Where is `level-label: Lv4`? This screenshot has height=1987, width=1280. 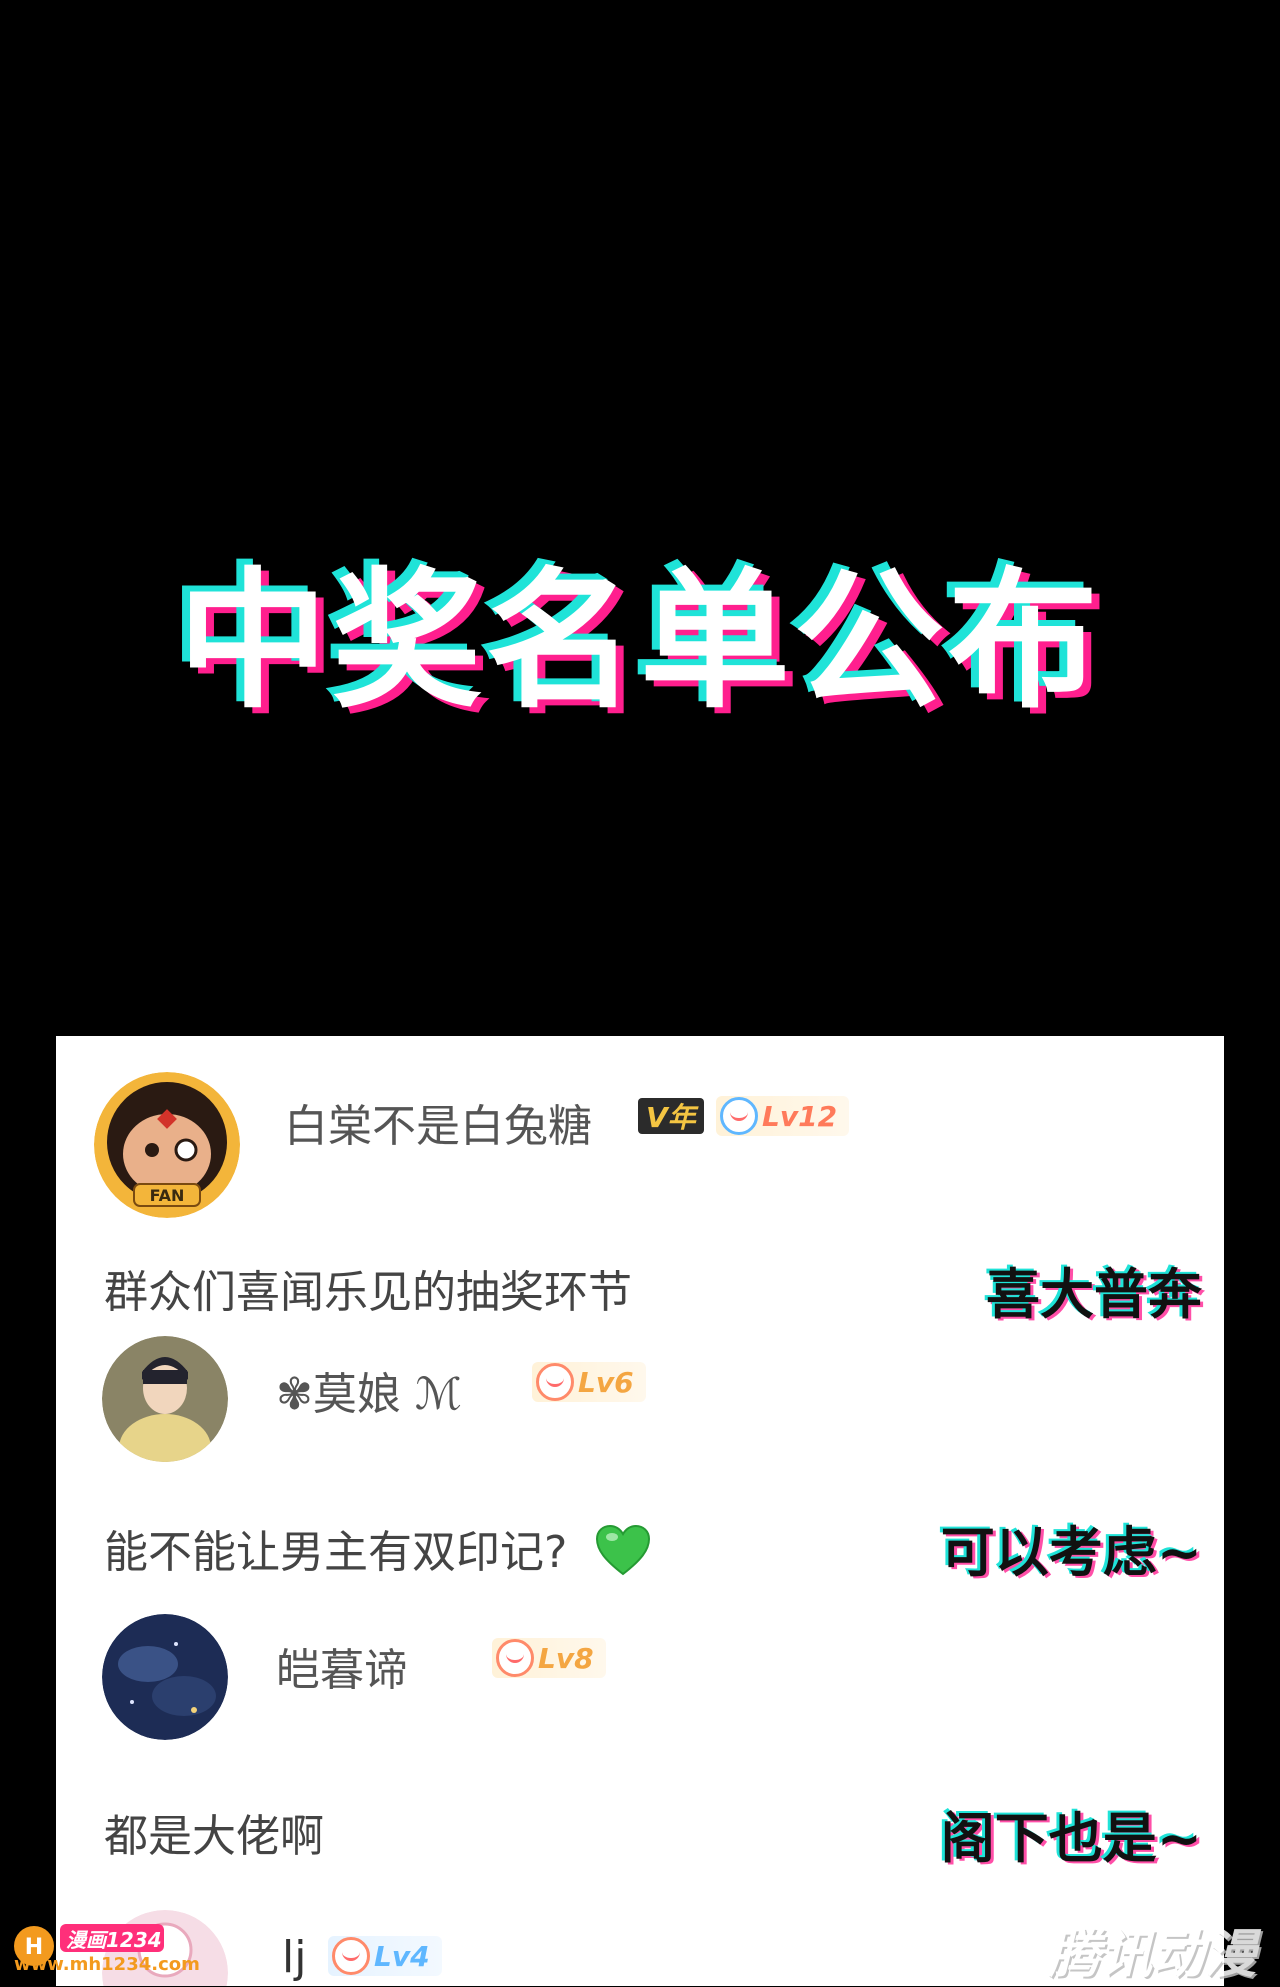
level-label: Lv4 is located at coordinates (402, 1956).